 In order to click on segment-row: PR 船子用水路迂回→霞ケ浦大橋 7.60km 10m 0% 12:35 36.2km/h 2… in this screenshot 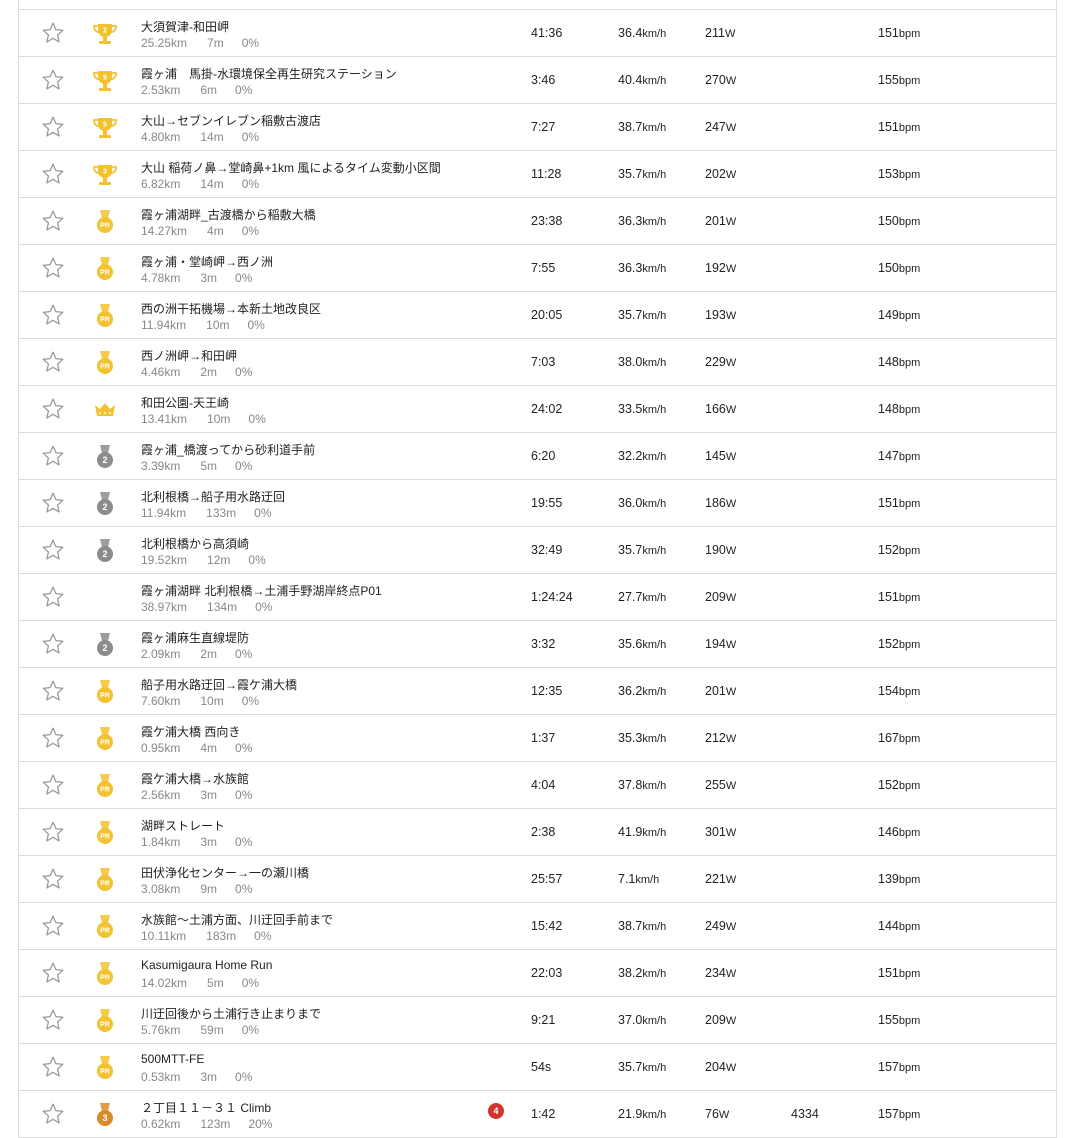, I will do `click(537, 691)`.